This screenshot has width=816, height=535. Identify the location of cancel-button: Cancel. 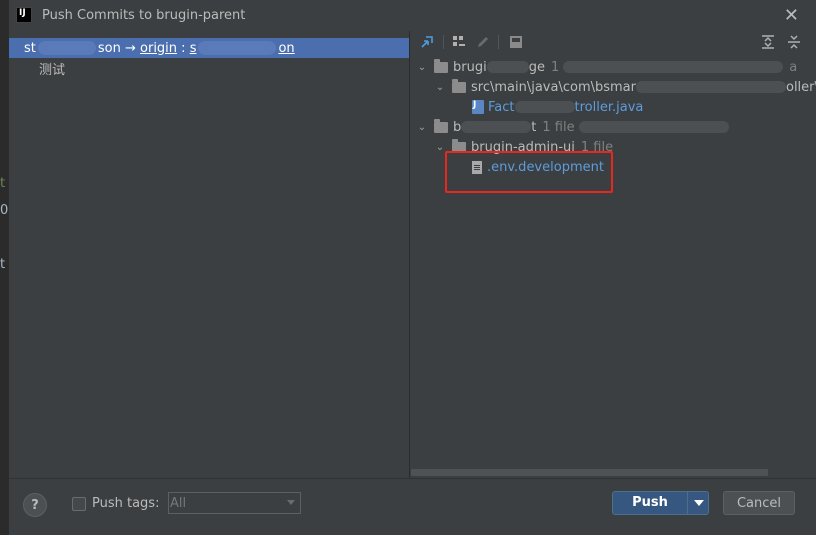
(759, 503).